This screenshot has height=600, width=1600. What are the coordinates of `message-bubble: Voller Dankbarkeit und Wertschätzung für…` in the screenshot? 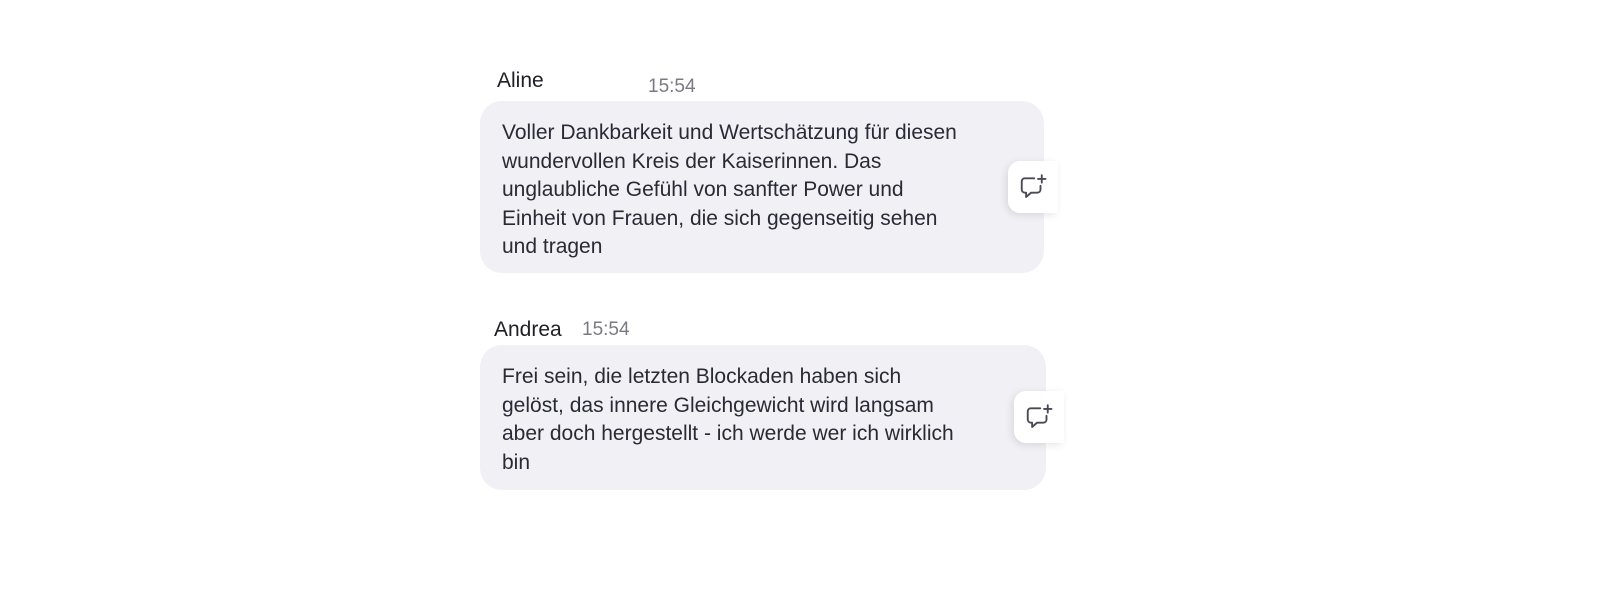 It's located at (762, 187).